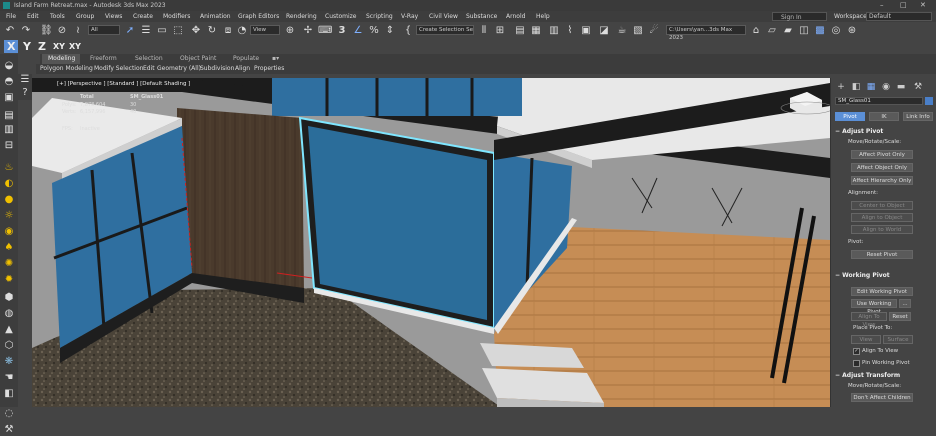  Describe the element at coordinates (198, 59) in the screenshot. I see `tab-object-paint: Object Paint` at that location.